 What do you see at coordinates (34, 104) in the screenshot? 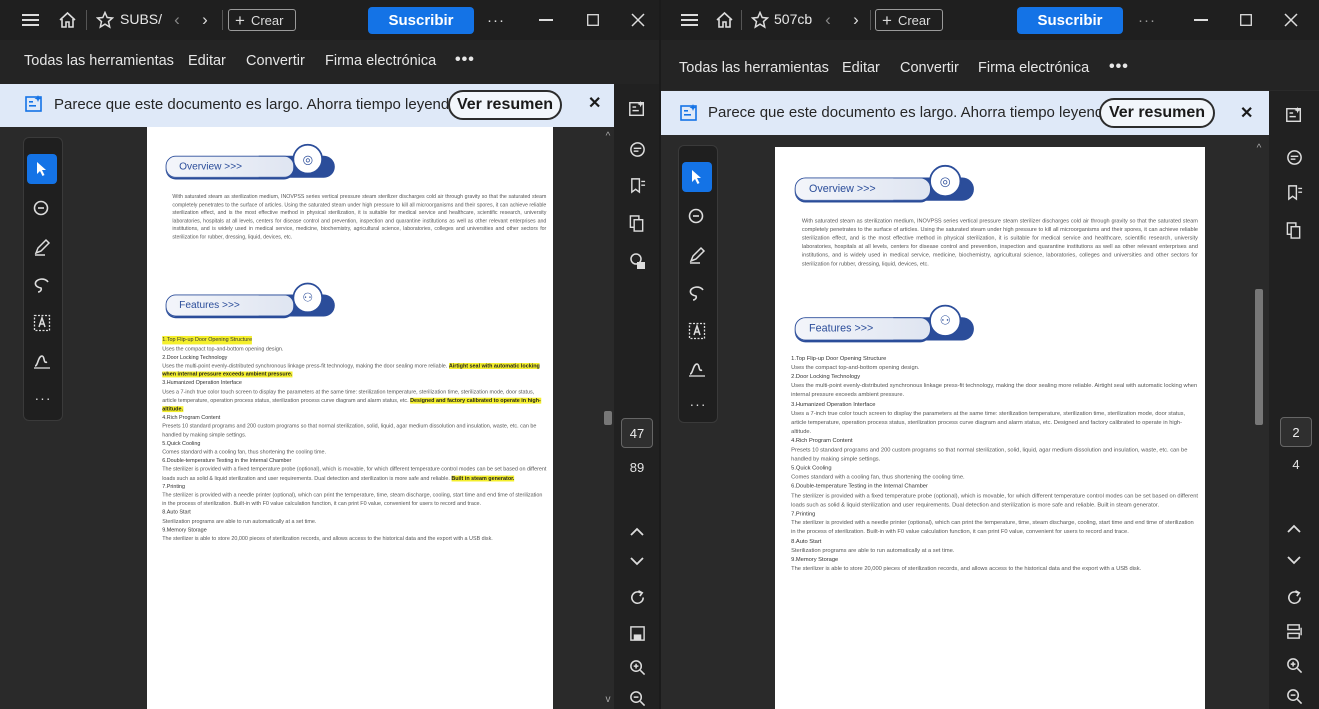
I see `document-summary-icon` at bounding box center [34, 104].